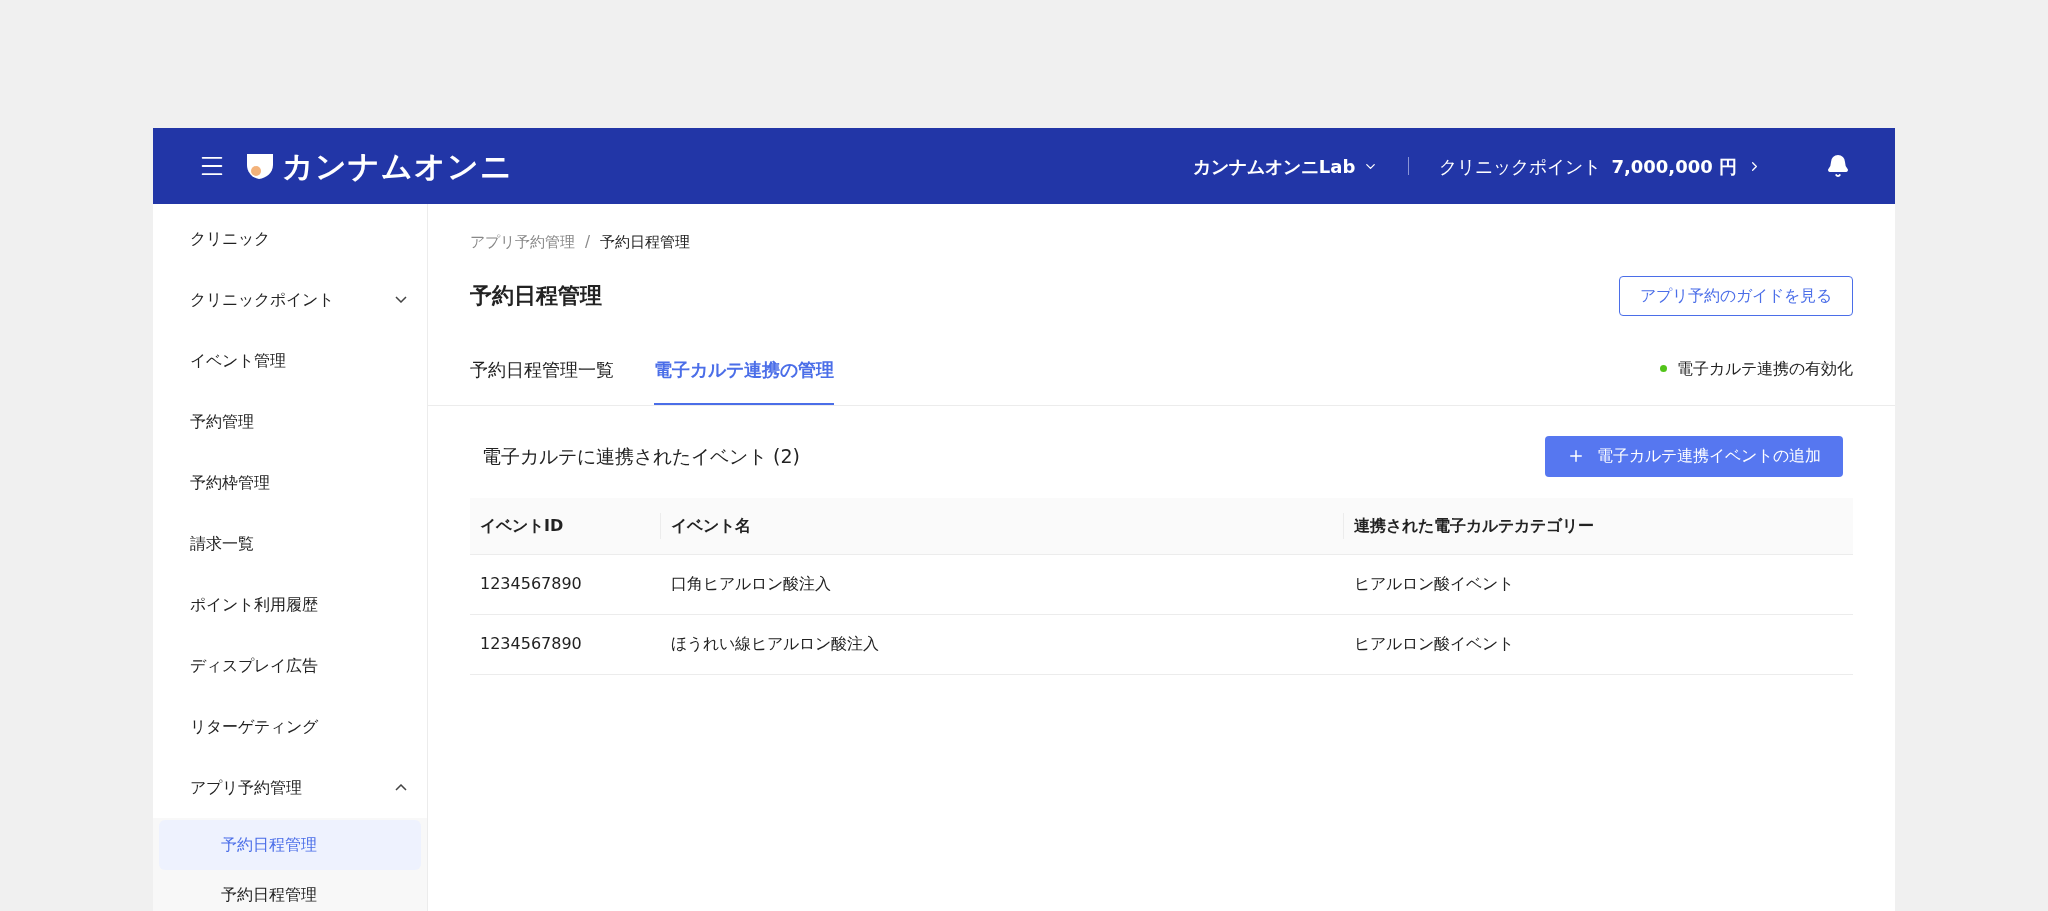 The width and height of the screenshot is (2048, 911). I want to click on plus-icon, so click(1576, 456).